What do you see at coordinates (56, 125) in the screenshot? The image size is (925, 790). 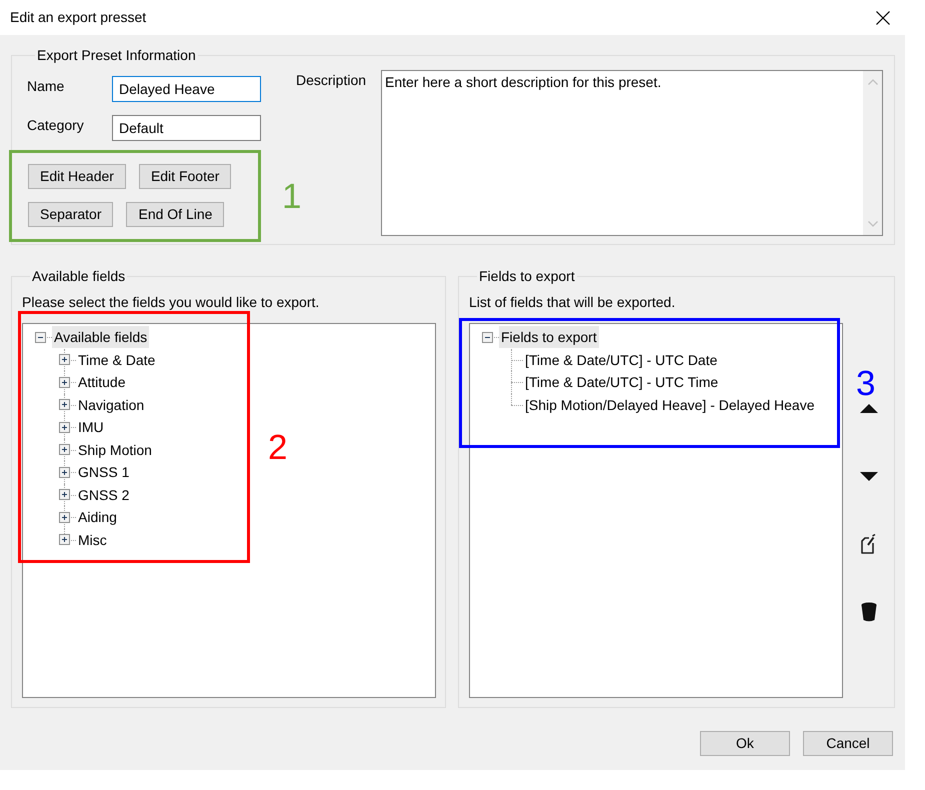 I see `field-label: Category` at bounding box center [56, 125].